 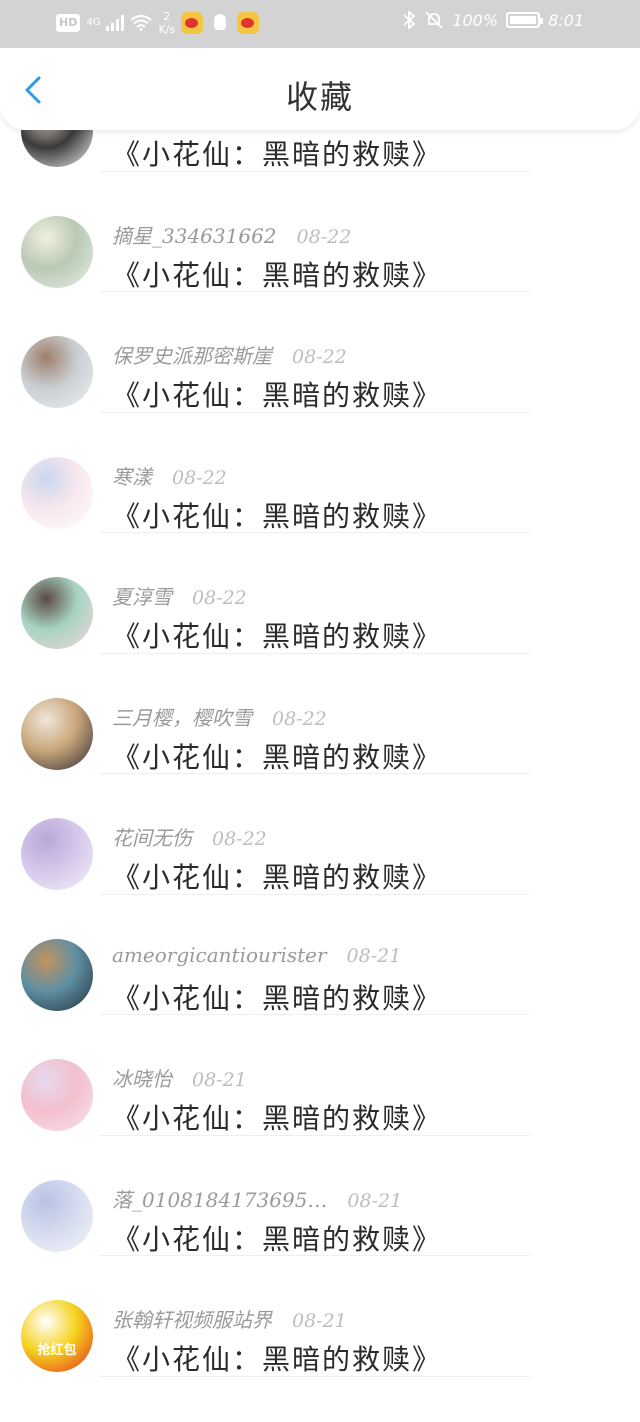 I want to click on item-meta: 摘星_334631662 08-22, so click(x=231, y=234).